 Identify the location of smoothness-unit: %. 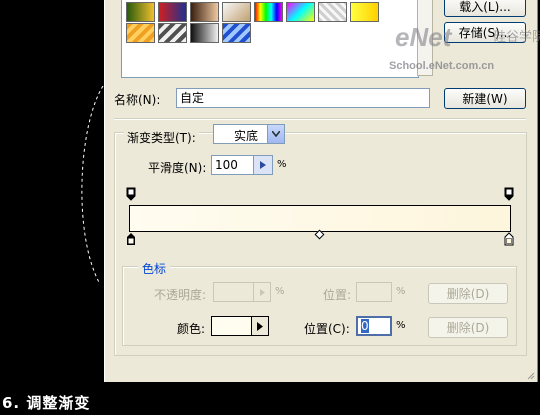
(282, 164).